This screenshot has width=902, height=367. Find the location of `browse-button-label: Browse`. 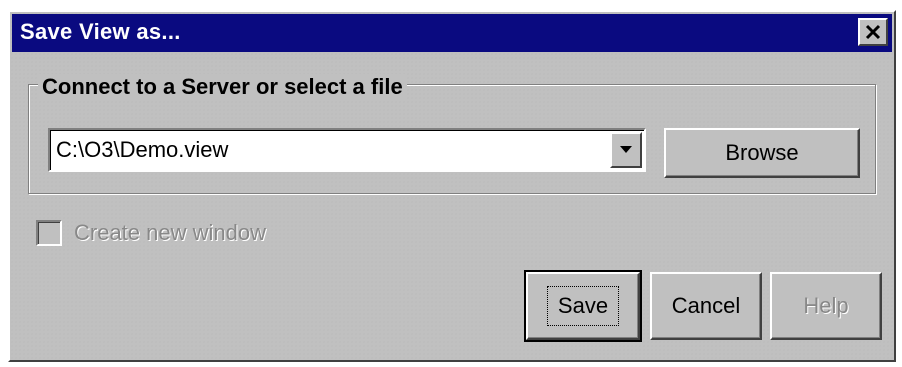

browse-button-label: Browse is located at coordinates (762, 152).